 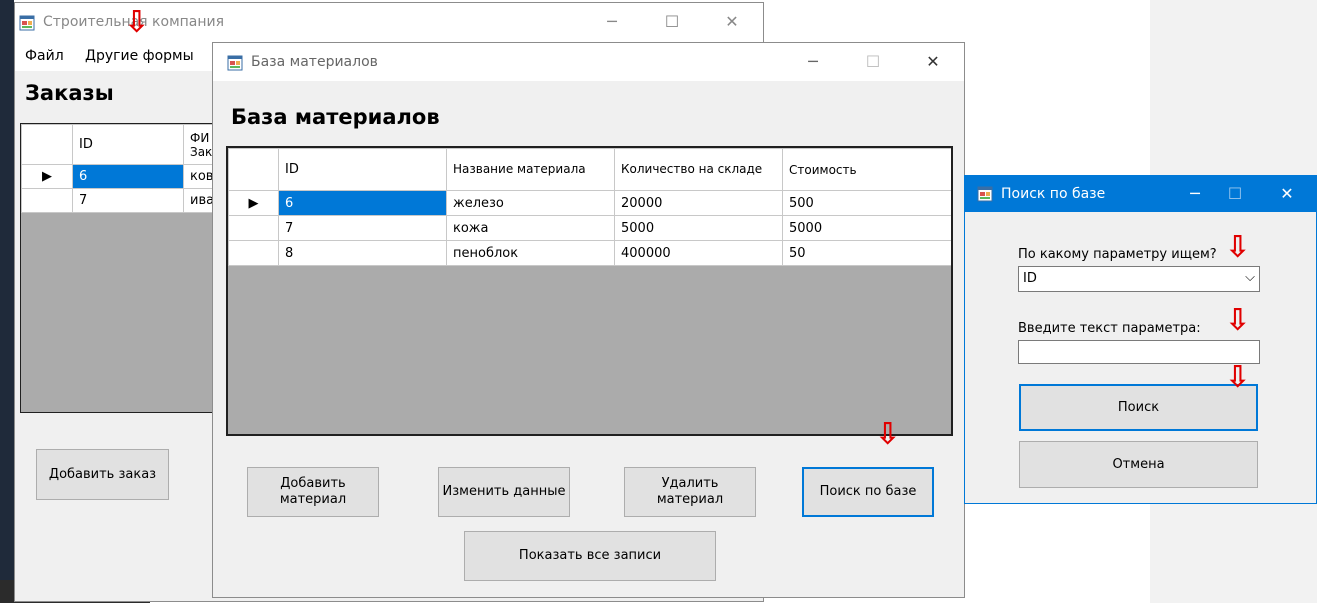 What do you see at coordinates (868, 492) in the screenshot?
I see `search-database-button: Поиск по базе` at bounding box center [868, 492].